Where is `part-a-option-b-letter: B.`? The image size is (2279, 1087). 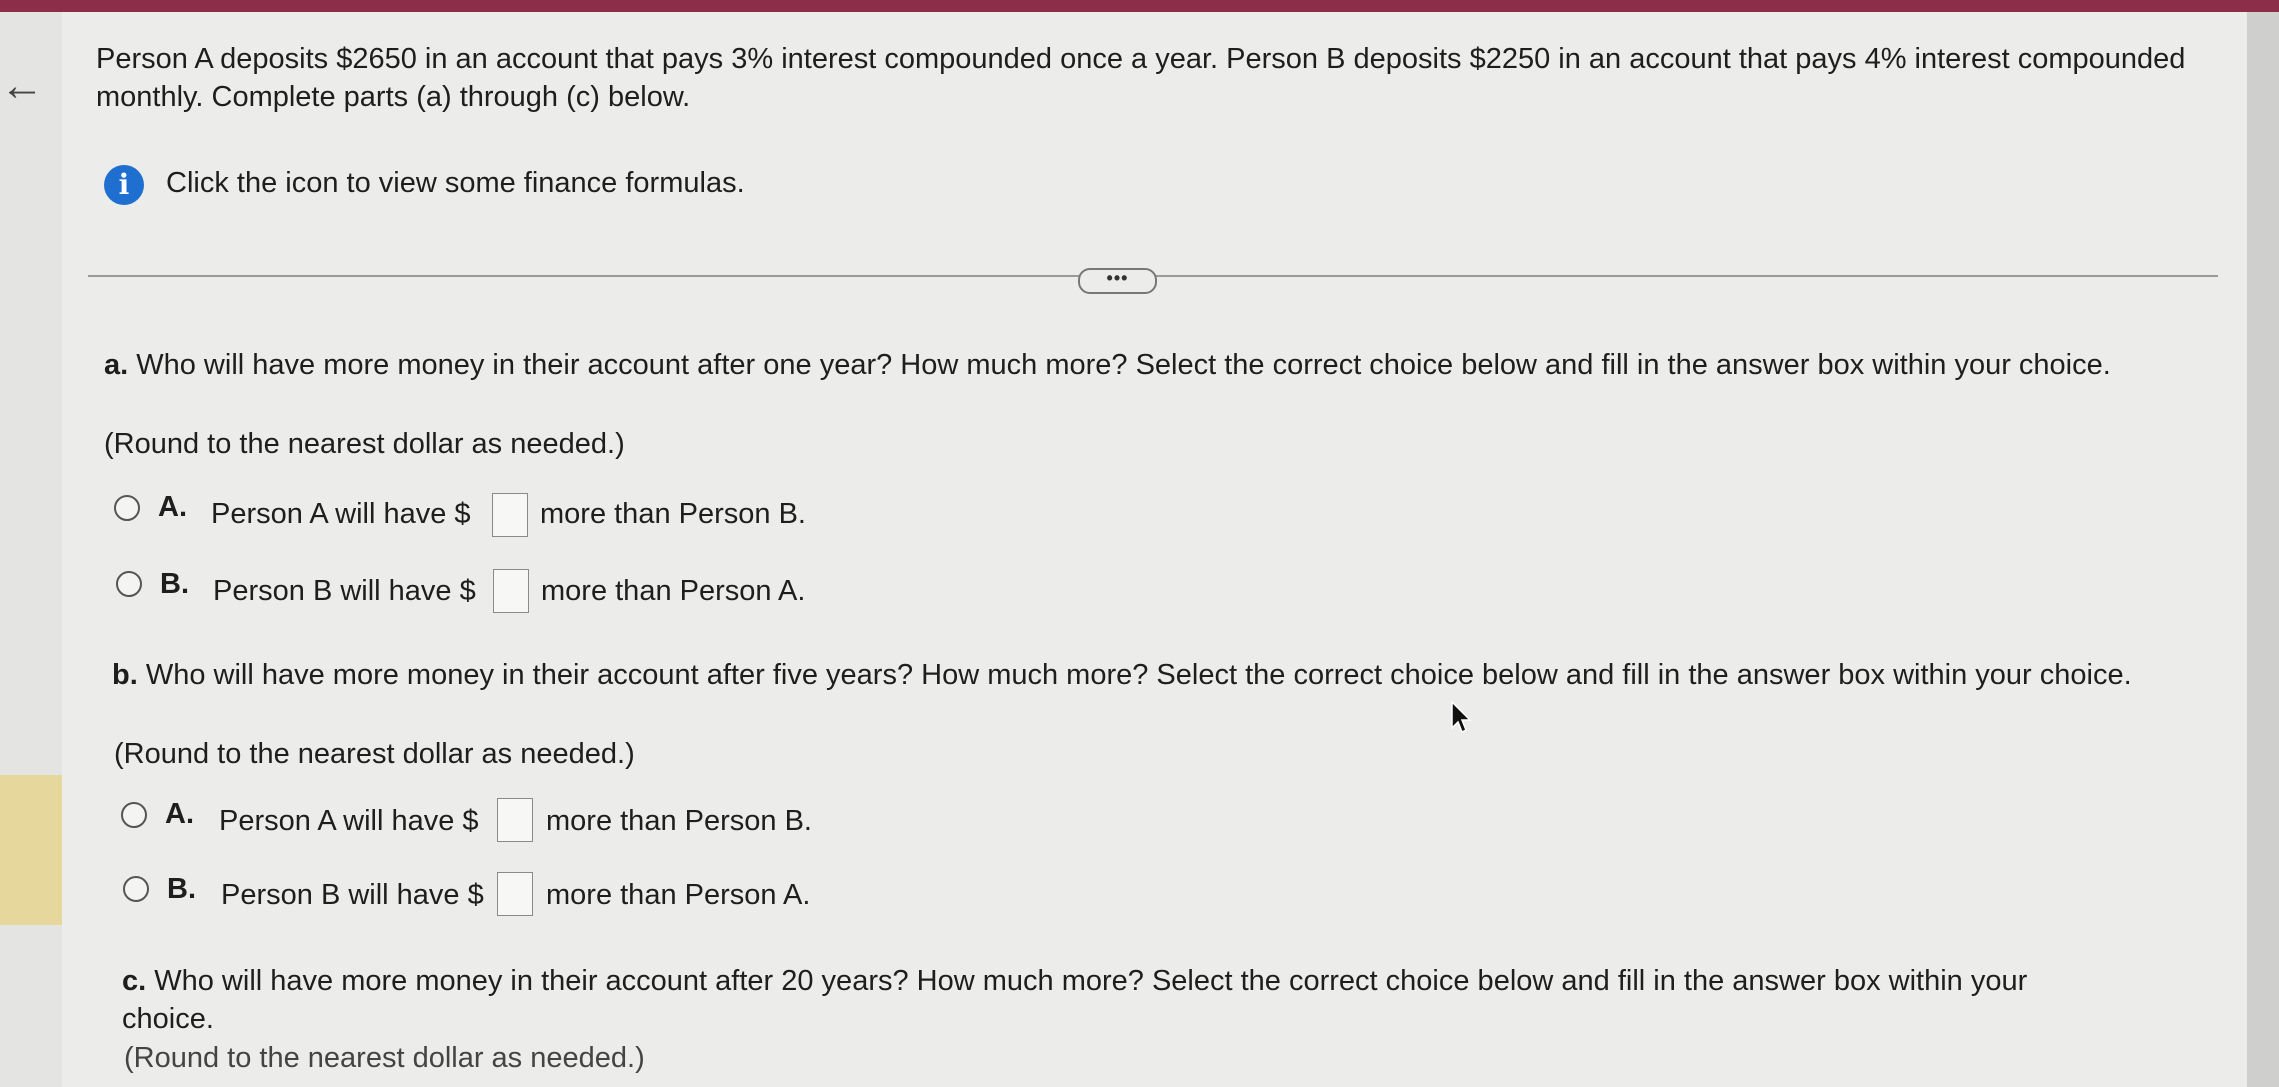 part-a-option-b-letter: B. is located at coordinates (174, 584).